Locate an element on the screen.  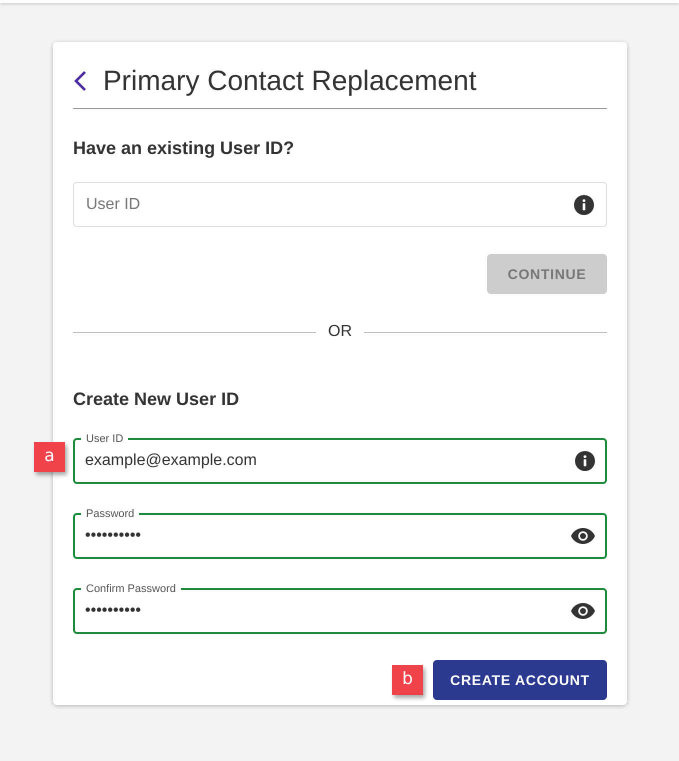
callout-badge: a is located at coordinates (49, 457).